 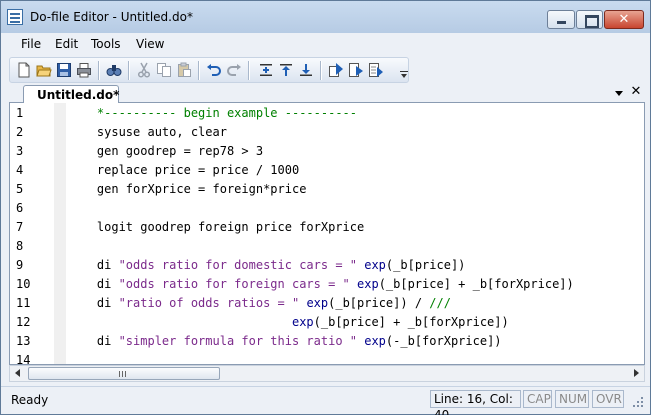 I want to click on code-line: 7 logit goodrep foreign price forXprice, so click(x=327, y=228).